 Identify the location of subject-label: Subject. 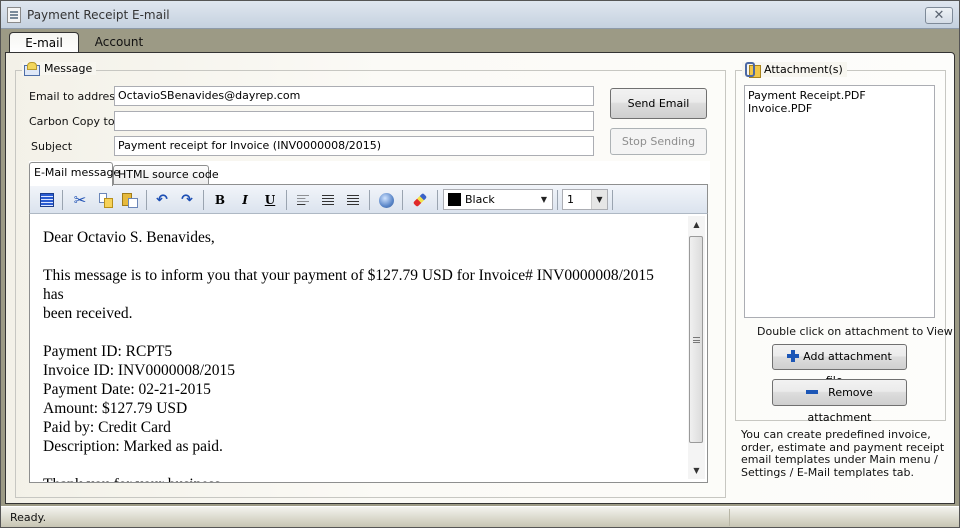
(52, 146).